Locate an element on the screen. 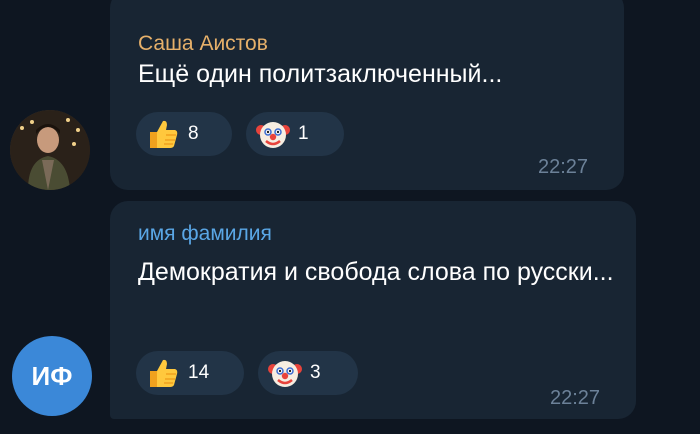 The height and width of the screenshot is (434, 700). avatar-photo is located at coordinates (50, 150).